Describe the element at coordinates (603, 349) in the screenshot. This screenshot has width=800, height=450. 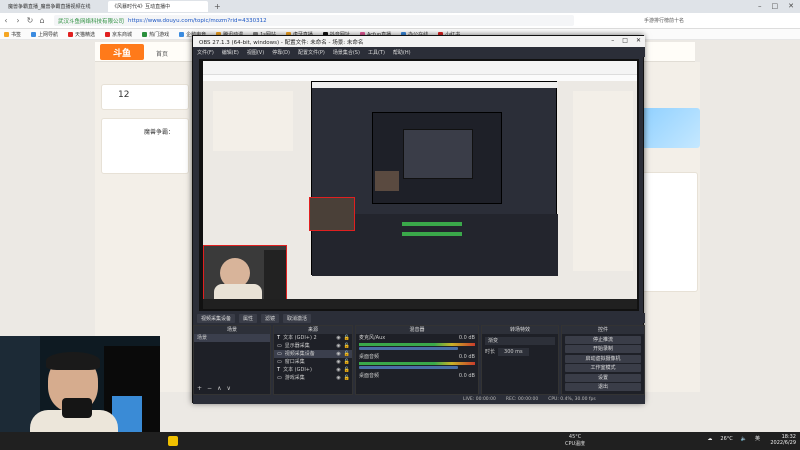
I see `control-button-1: 开始录制` at that location.